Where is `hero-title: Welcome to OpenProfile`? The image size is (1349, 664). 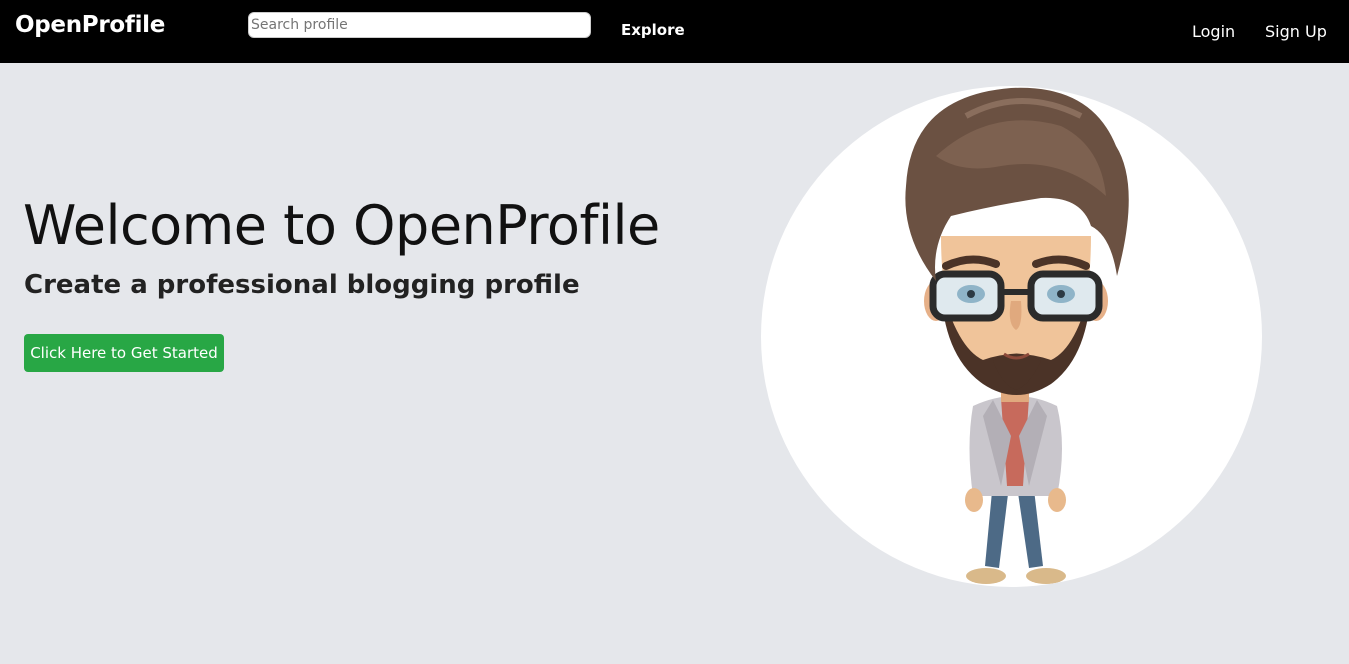 hero-title: Welcome to OpenProfile is located at coordinates (341, 225).